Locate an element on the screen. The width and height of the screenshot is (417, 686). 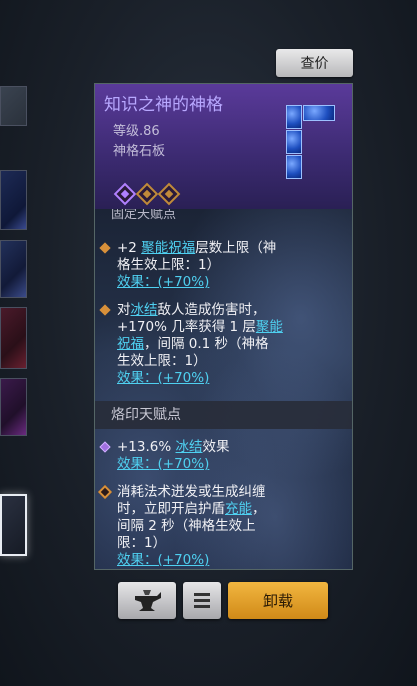
unequip-button: 卸载 is located at coordinates (278, 600).